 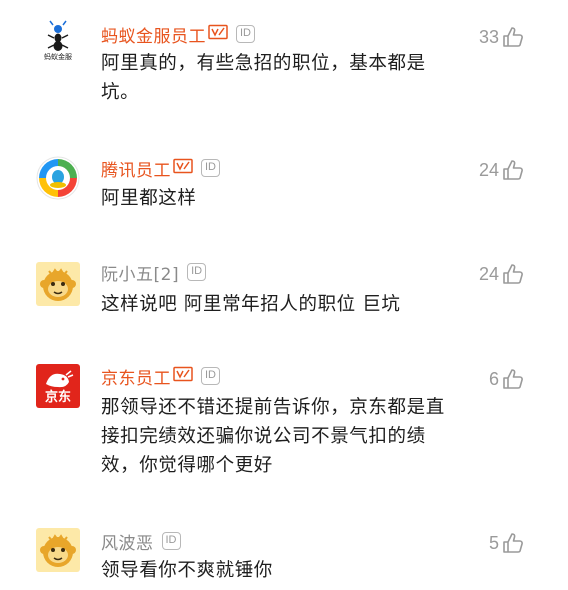 What do you see at coordinates (149, 198) in the screenshot?
I see `comment-text: 阿里都这样` at bounding box center [149, 198].